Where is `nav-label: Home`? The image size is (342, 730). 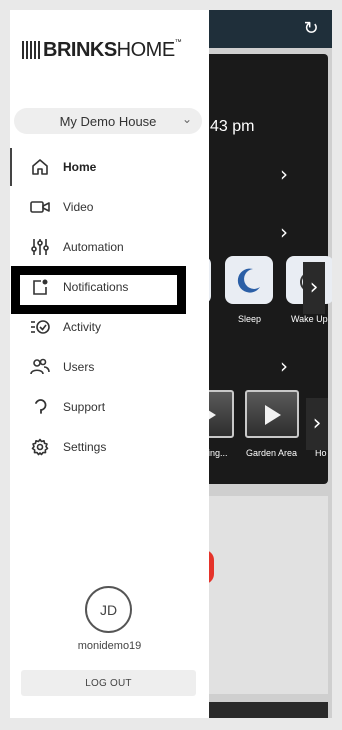 nav-label: Home is located at coordinates (80, 167).